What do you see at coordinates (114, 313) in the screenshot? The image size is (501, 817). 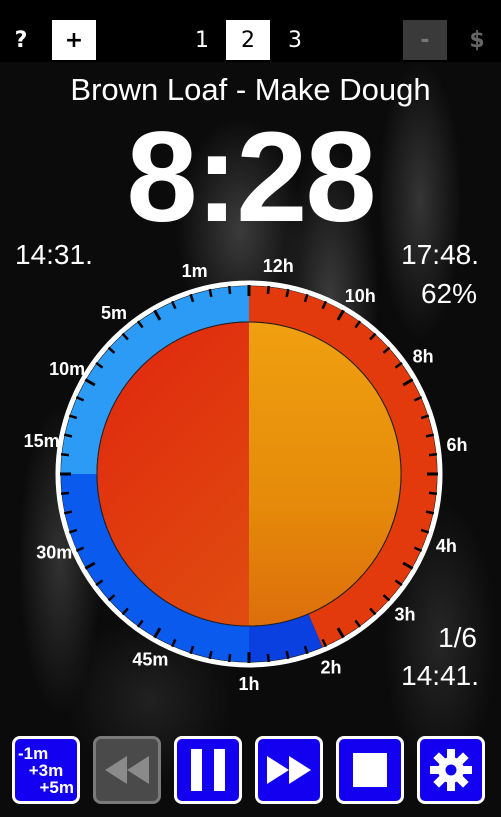 I see `dial-label-5m: 5m` at bounding box center [114, 313].